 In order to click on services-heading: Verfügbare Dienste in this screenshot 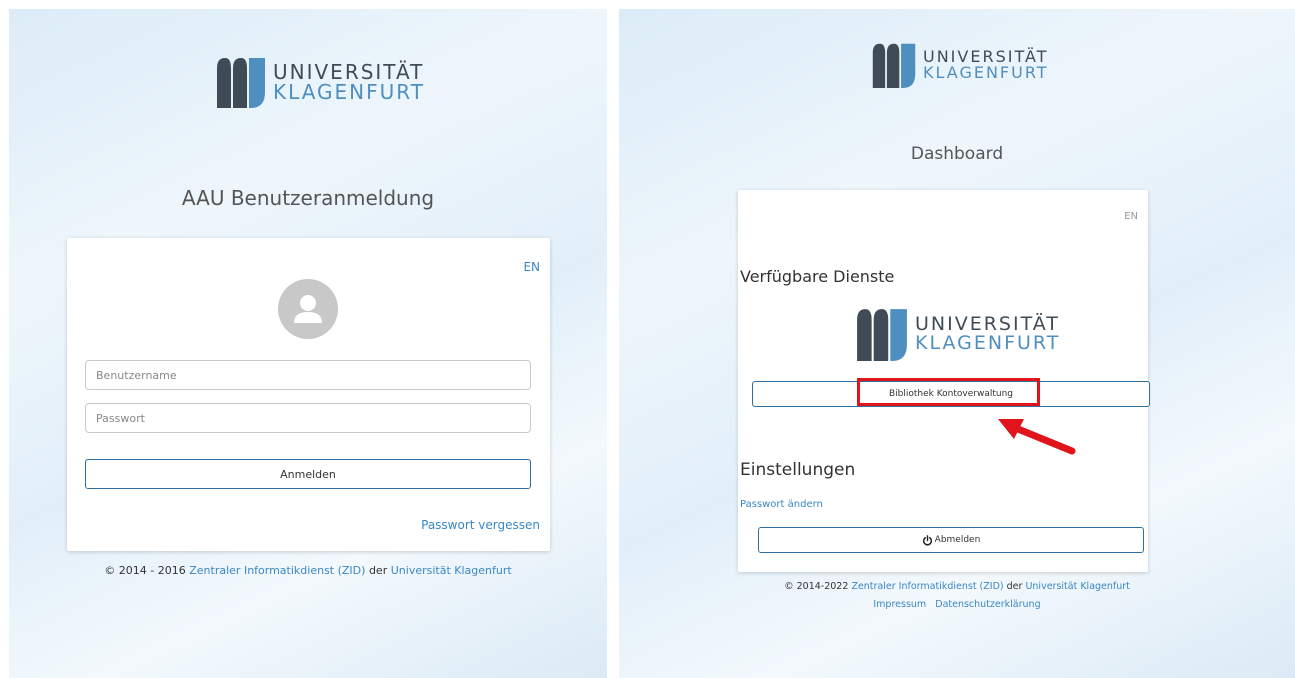, I will do `click(817, 276)`.